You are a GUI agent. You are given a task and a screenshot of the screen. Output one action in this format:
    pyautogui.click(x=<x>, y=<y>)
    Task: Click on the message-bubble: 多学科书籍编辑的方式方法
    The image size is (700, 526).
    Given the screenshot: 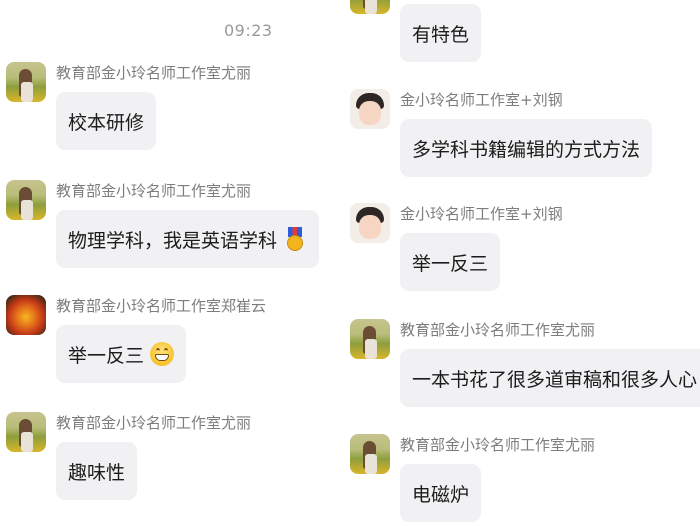 What is the action you would take?
    pyautogui.click(x=526, y=148)
    